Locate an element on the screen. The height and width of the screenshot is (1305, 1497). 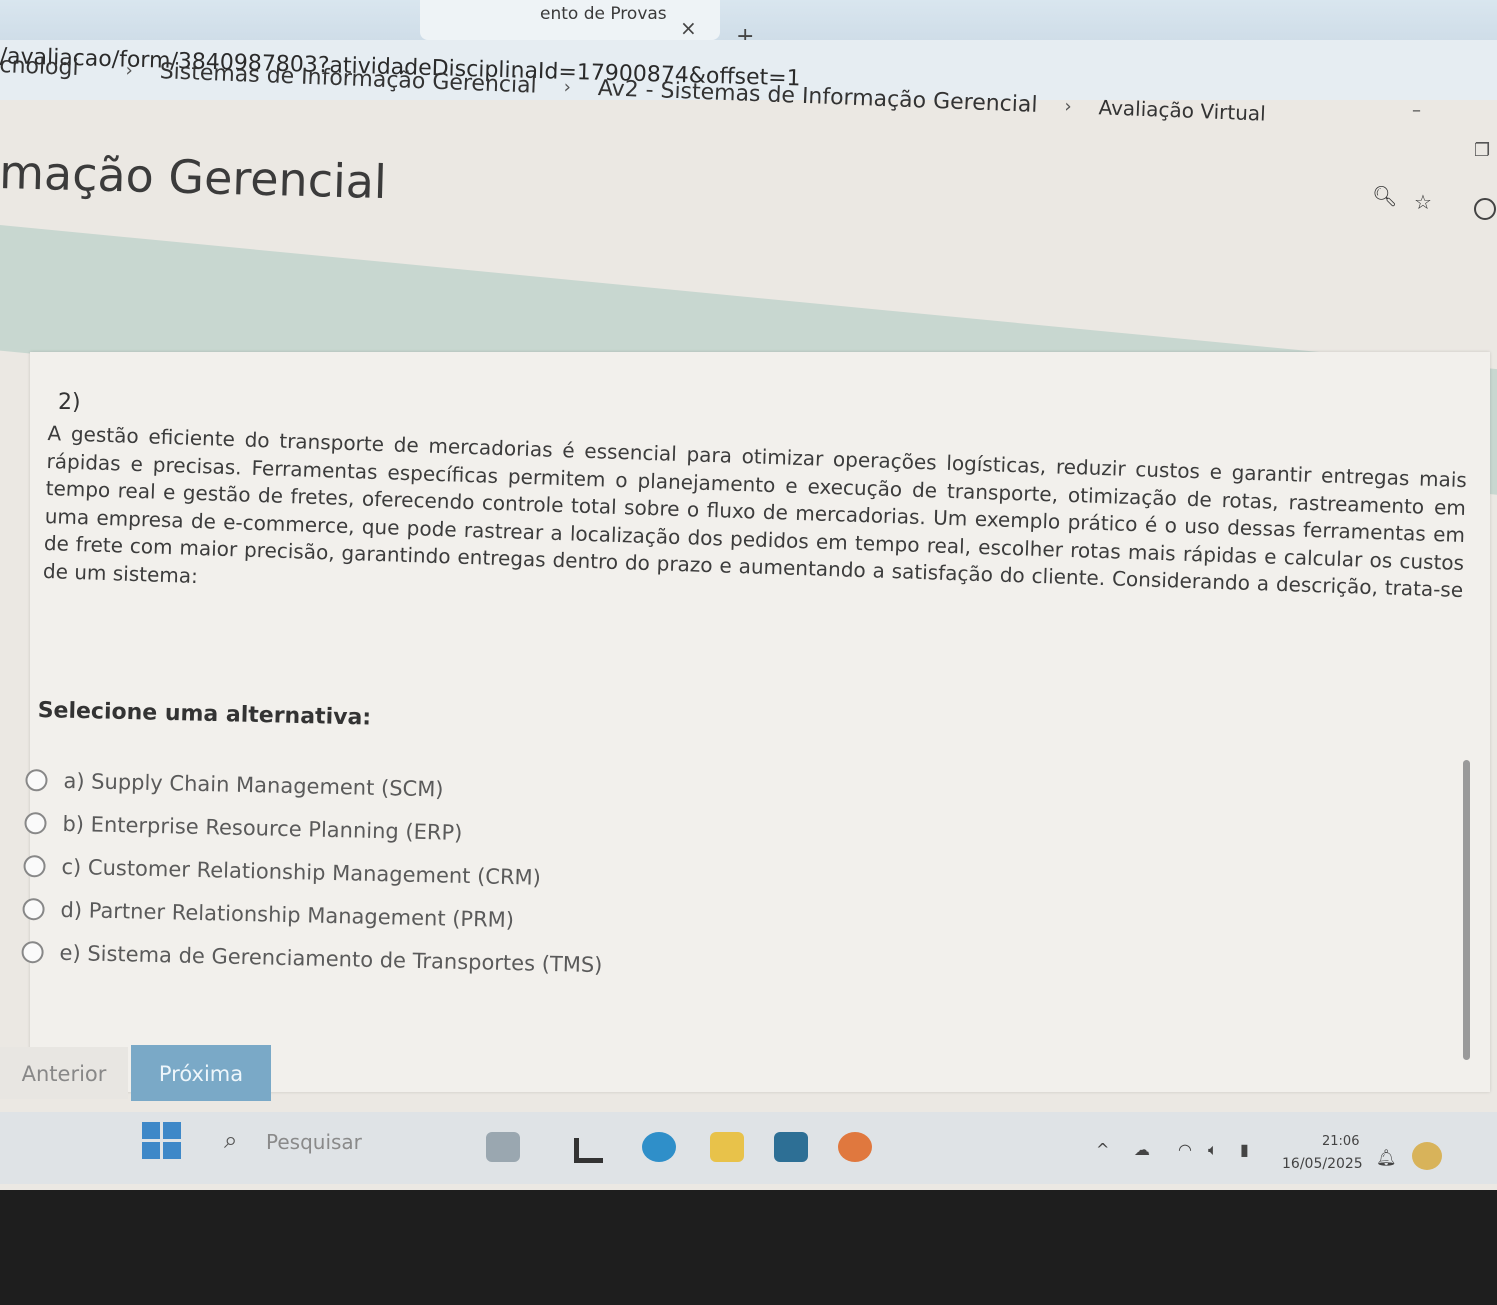
chevron-up-icon: ^ is located at coordinates (1102, 1149).